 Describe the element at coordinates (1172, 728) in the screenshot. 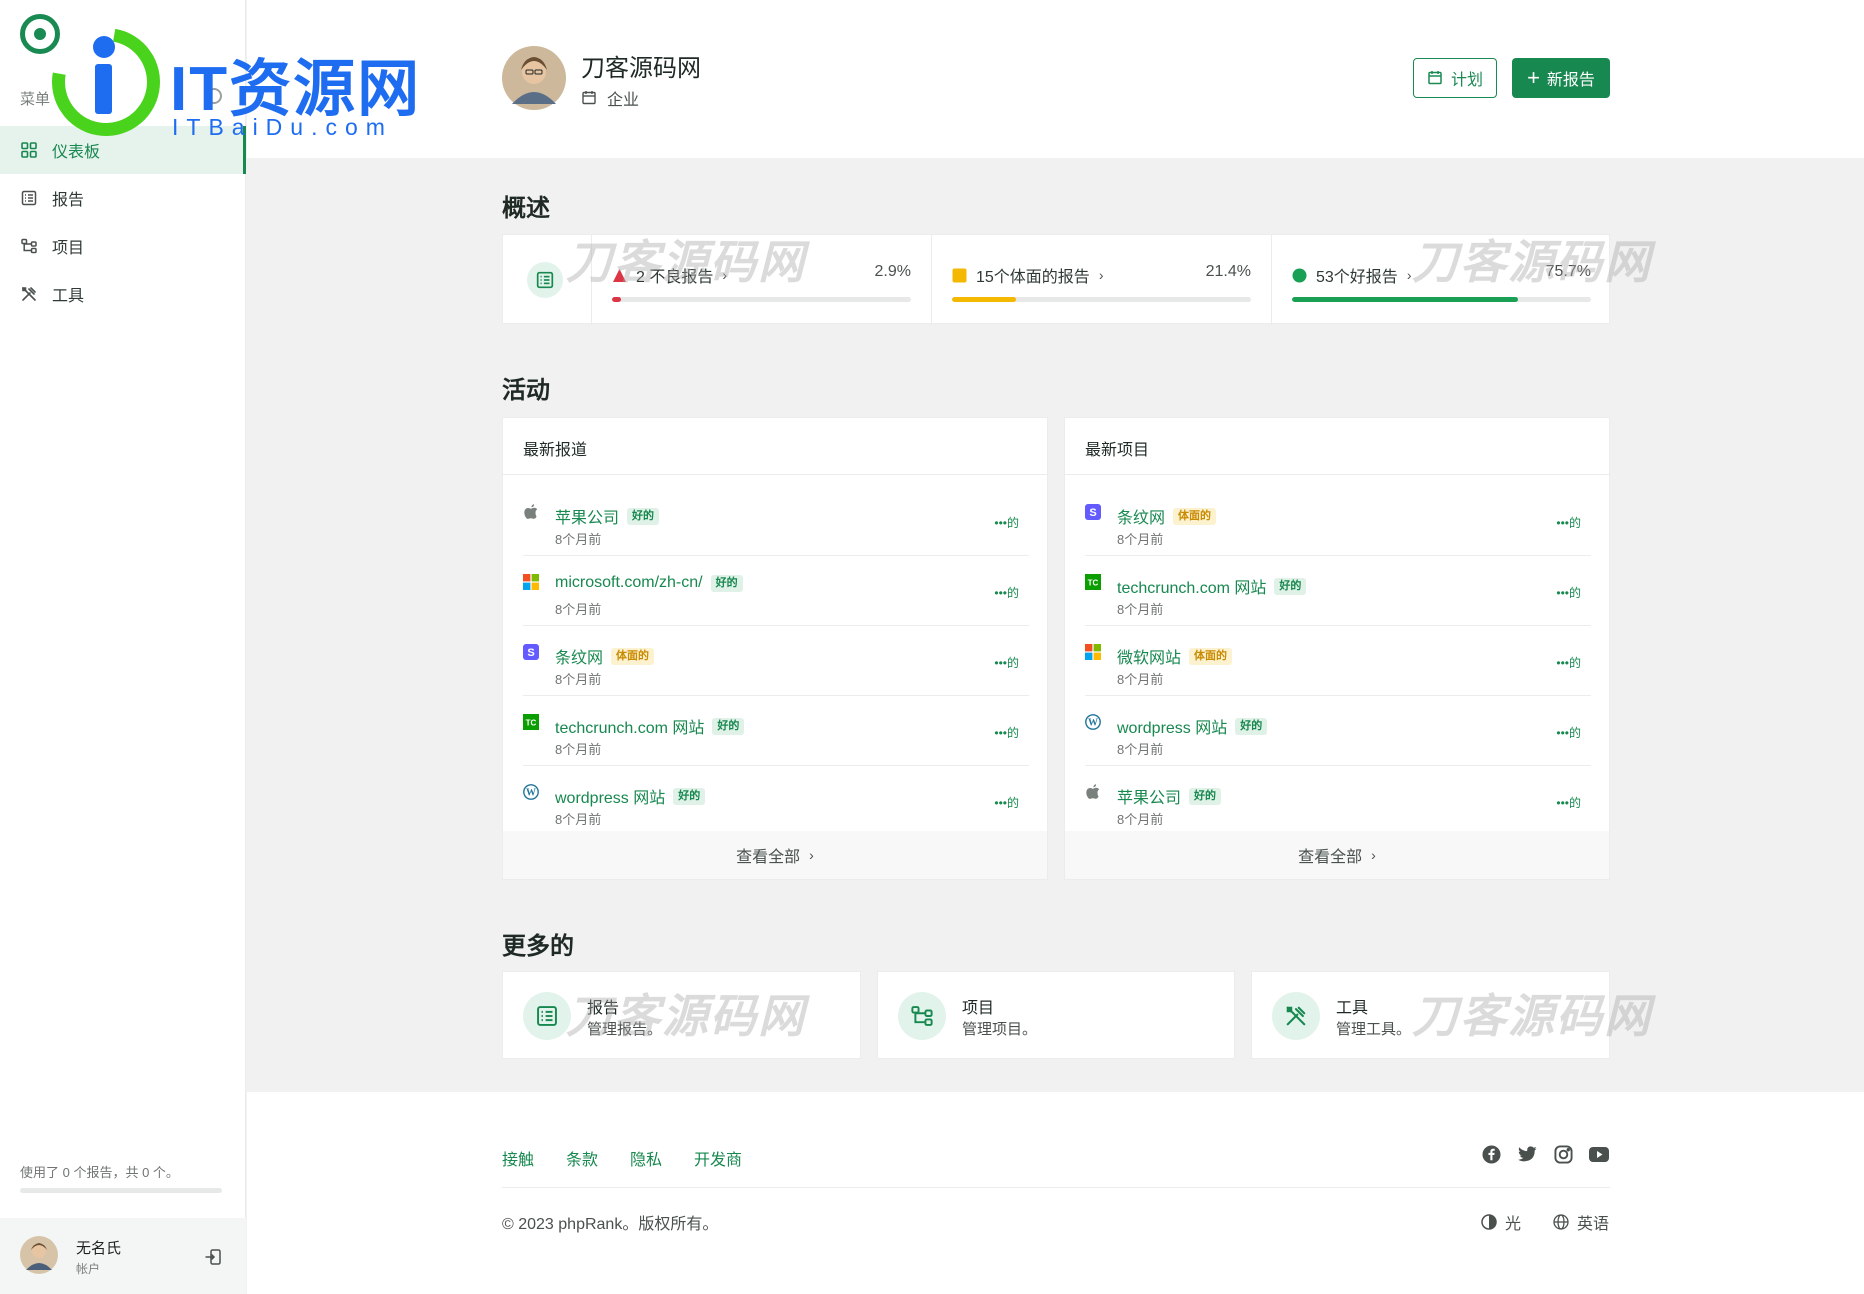

I see `list-item-name-text: wordpress 网站` at that location.